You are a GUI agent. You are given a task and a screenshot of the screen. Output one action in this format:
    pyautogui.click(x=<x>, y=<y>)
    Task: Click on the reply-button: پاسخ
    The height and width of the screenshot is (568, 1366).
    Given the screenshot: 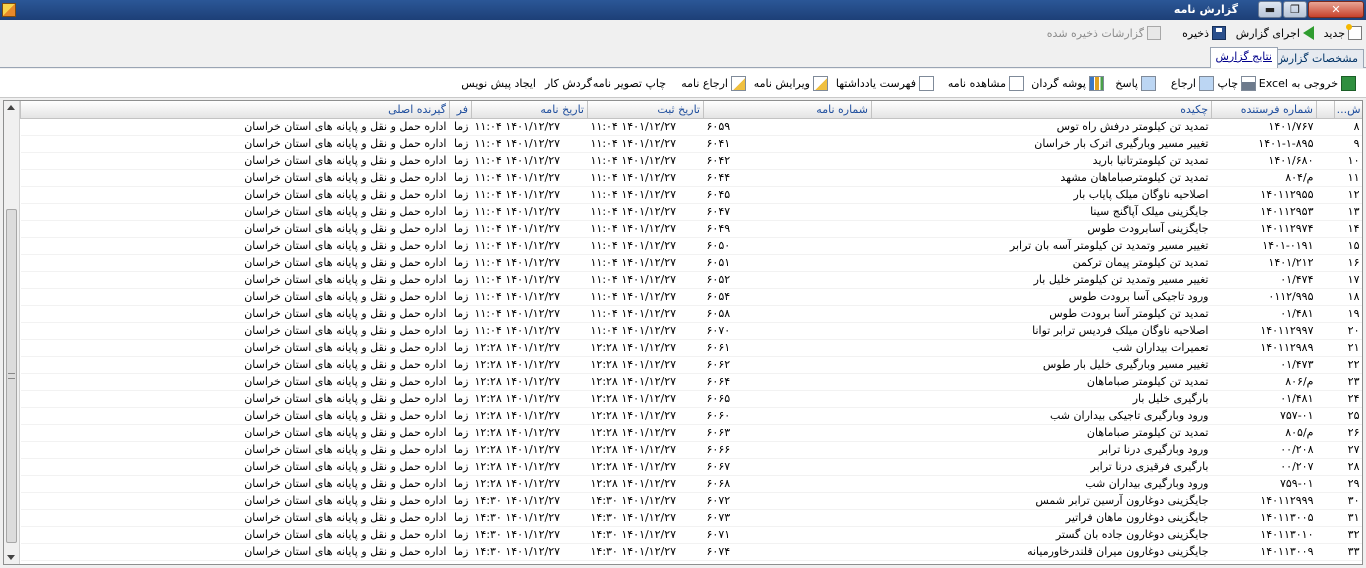 What is the action you would take?
    pyautogui.click(x=1135, y=83)
    